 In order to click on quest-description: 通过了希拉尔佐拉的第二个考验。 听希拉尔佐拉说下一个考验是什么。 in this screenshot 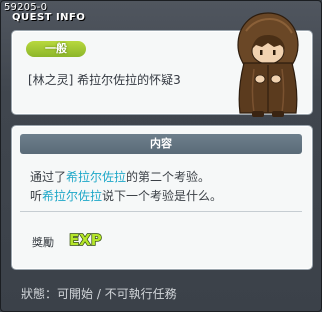, I will do `click(165, 187)`.